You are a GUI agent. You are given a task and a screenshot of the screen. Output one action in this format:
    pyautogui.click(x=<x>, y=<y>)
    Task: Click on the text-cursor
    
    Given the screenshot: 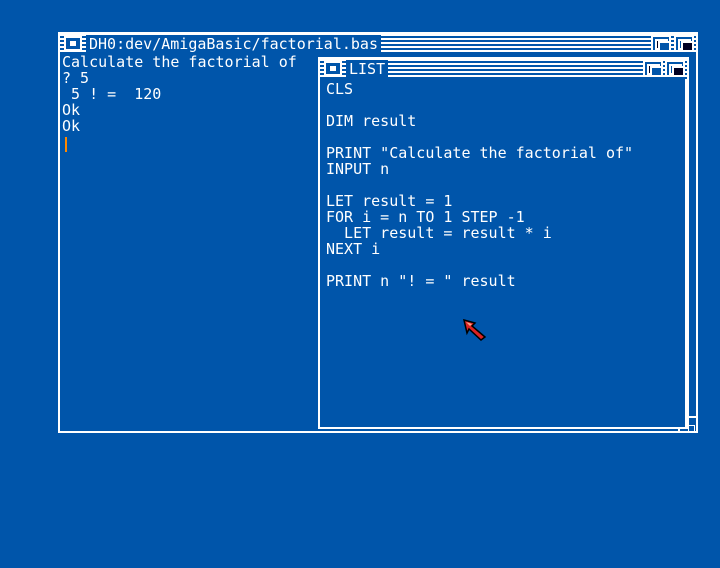 What is the action you would take?
    pyautogui.click(x=66, y=144)
    